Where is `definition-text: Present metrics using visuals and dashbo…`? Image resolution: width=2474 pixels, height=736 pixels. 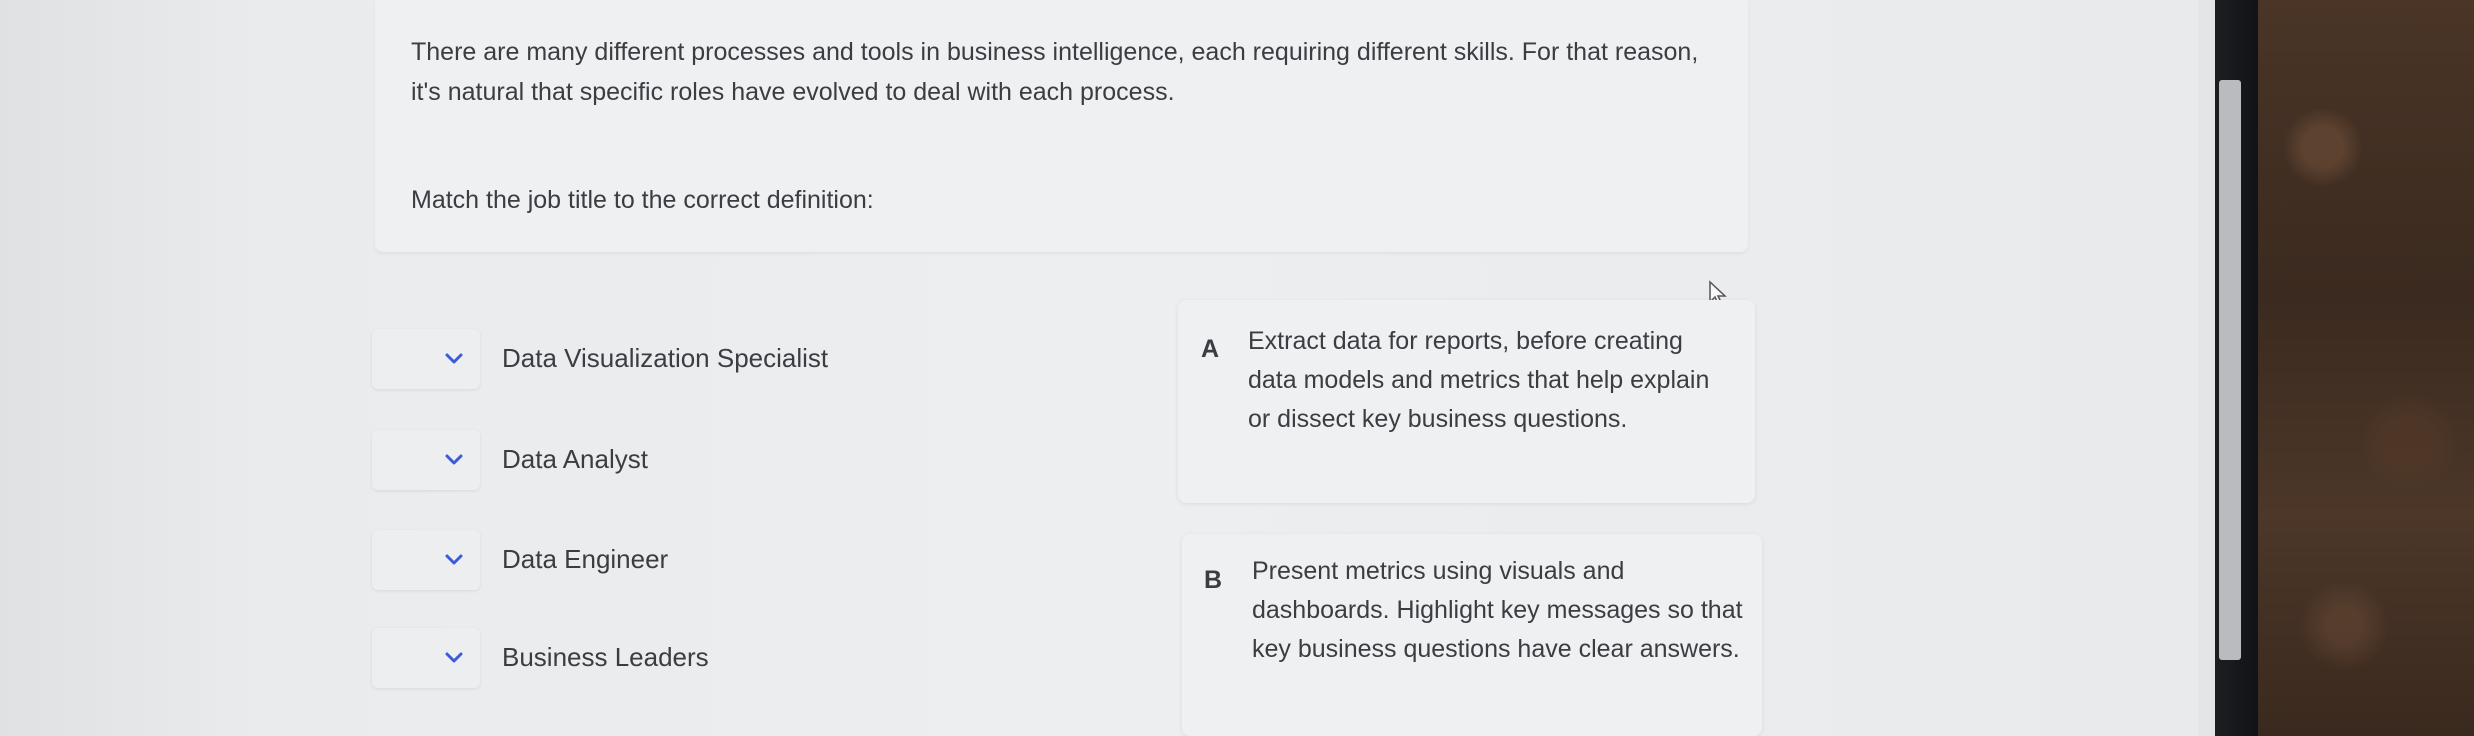 definition-text: Present metrics using visuals and dashbo… is located at coordinates (1497, 610).